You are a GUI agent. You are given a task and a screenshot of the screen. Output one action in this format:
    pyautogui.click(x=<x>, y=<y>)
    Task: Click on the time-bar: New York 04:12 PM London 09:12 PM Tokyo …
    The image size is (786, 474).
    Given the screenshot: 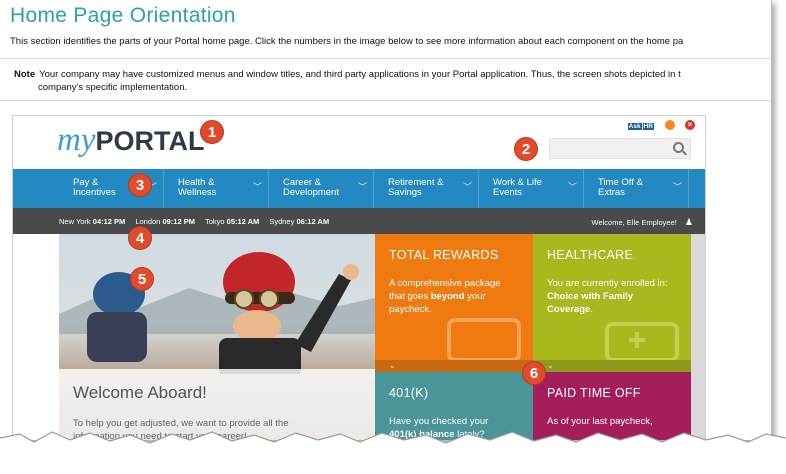 What is the action you would take?
    pyautogui.click(x=359, y=221)
    